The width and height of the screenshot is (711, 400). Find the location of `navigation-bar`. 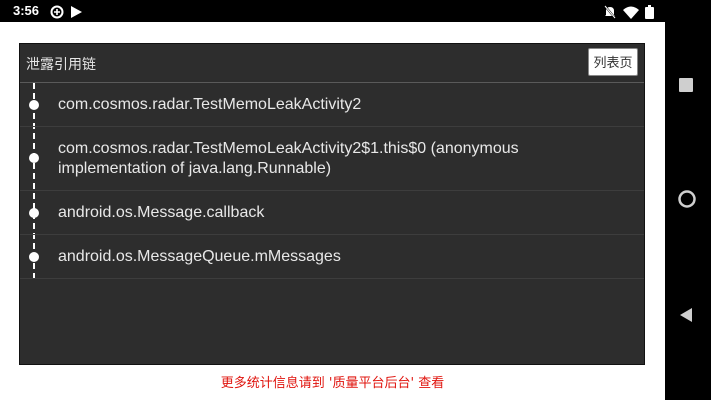

navigation-bar is located at coordinates (688, 200).